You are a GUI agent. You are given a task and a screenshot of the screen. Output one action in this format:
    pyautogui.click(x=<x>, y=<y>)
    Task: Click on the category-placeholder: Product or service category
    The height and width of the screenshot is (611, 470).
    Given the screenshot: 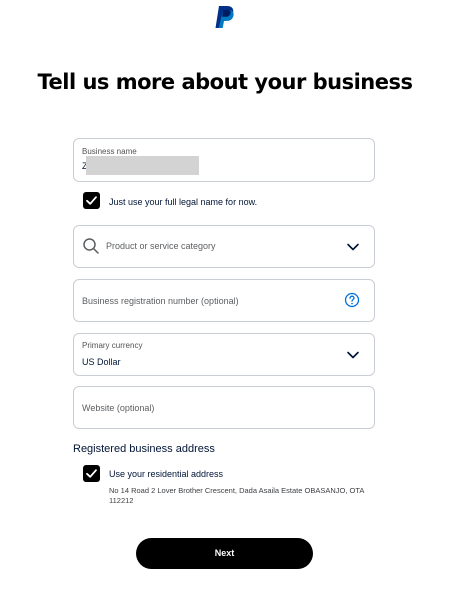 What is the action you would take?
    pyautogui.click(x=161, y=246)
    